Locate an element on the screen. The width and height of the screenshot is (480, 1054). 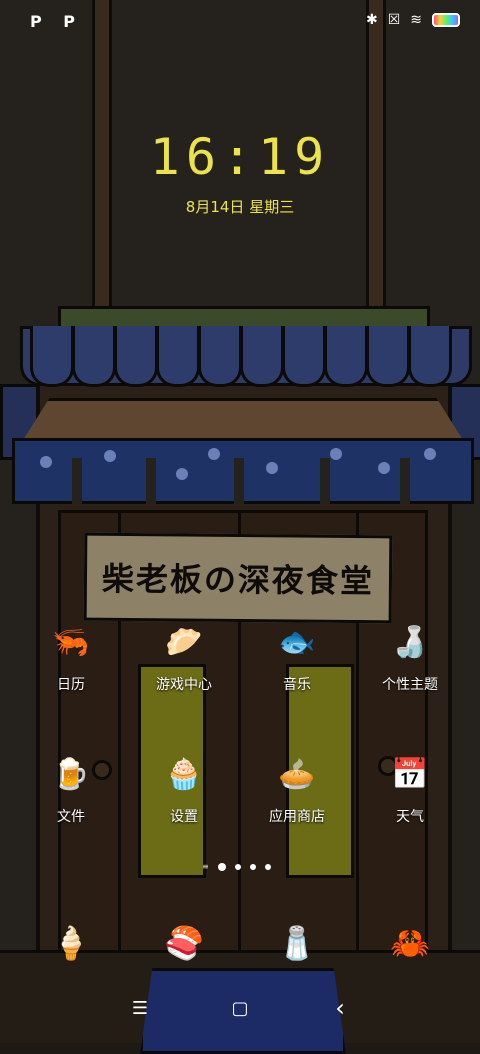
wifi-icon: ≋ is located at coordinates (416, 20).